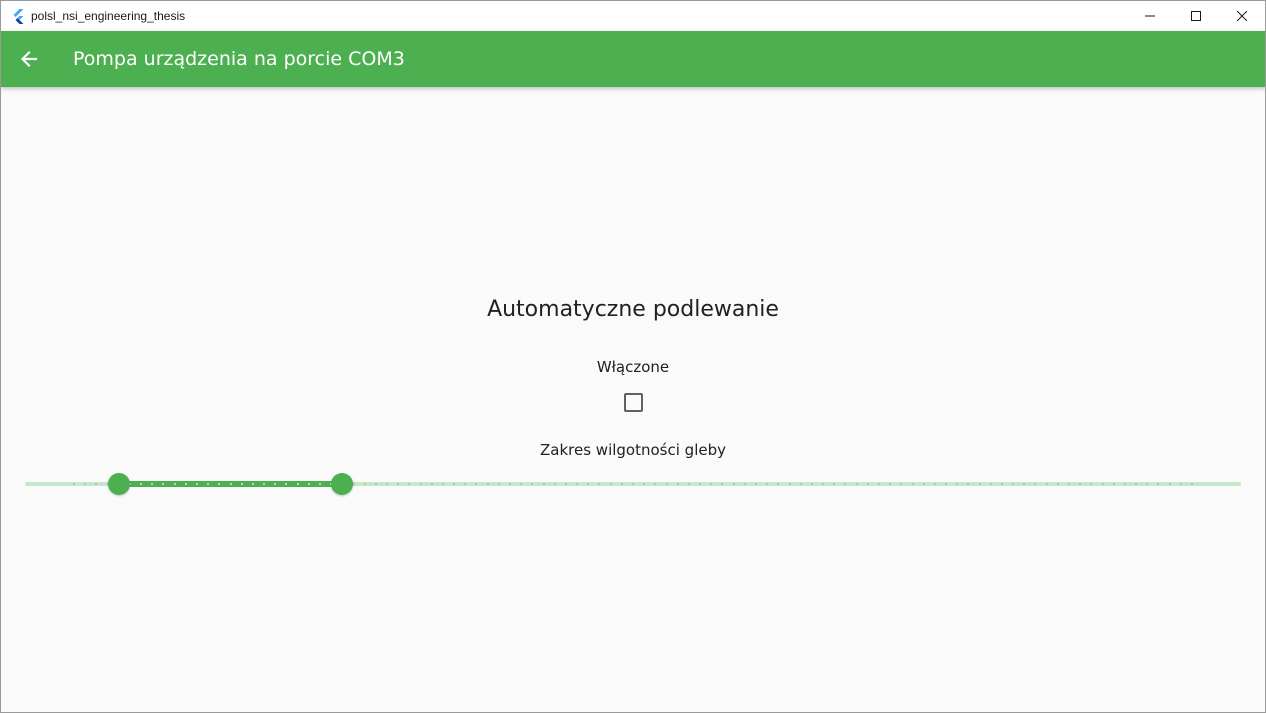  I want to click on minimize-button, so click(1150, 16).